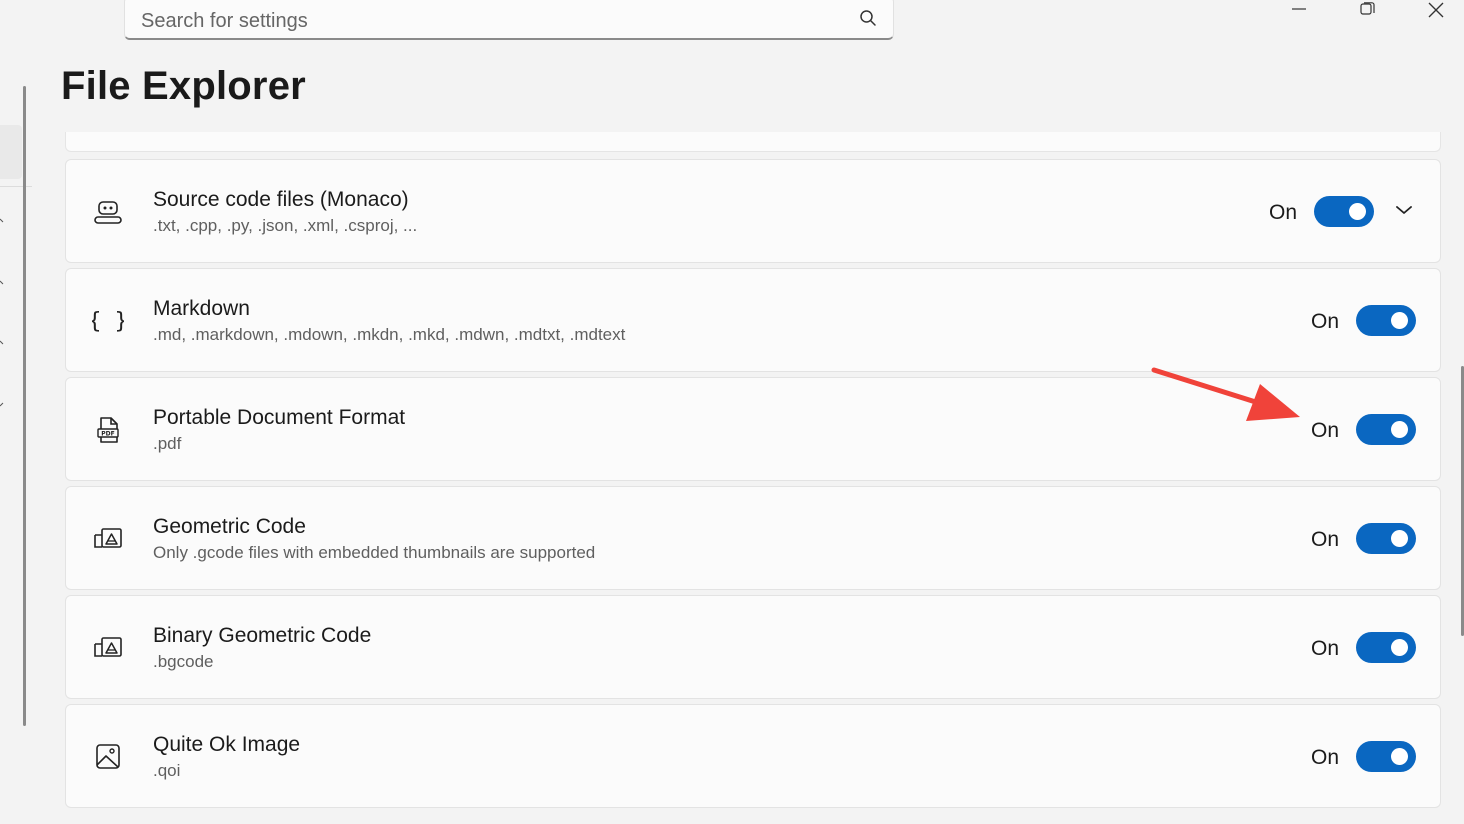  I want to click on setting-description: .qoi, so click(167, 770).